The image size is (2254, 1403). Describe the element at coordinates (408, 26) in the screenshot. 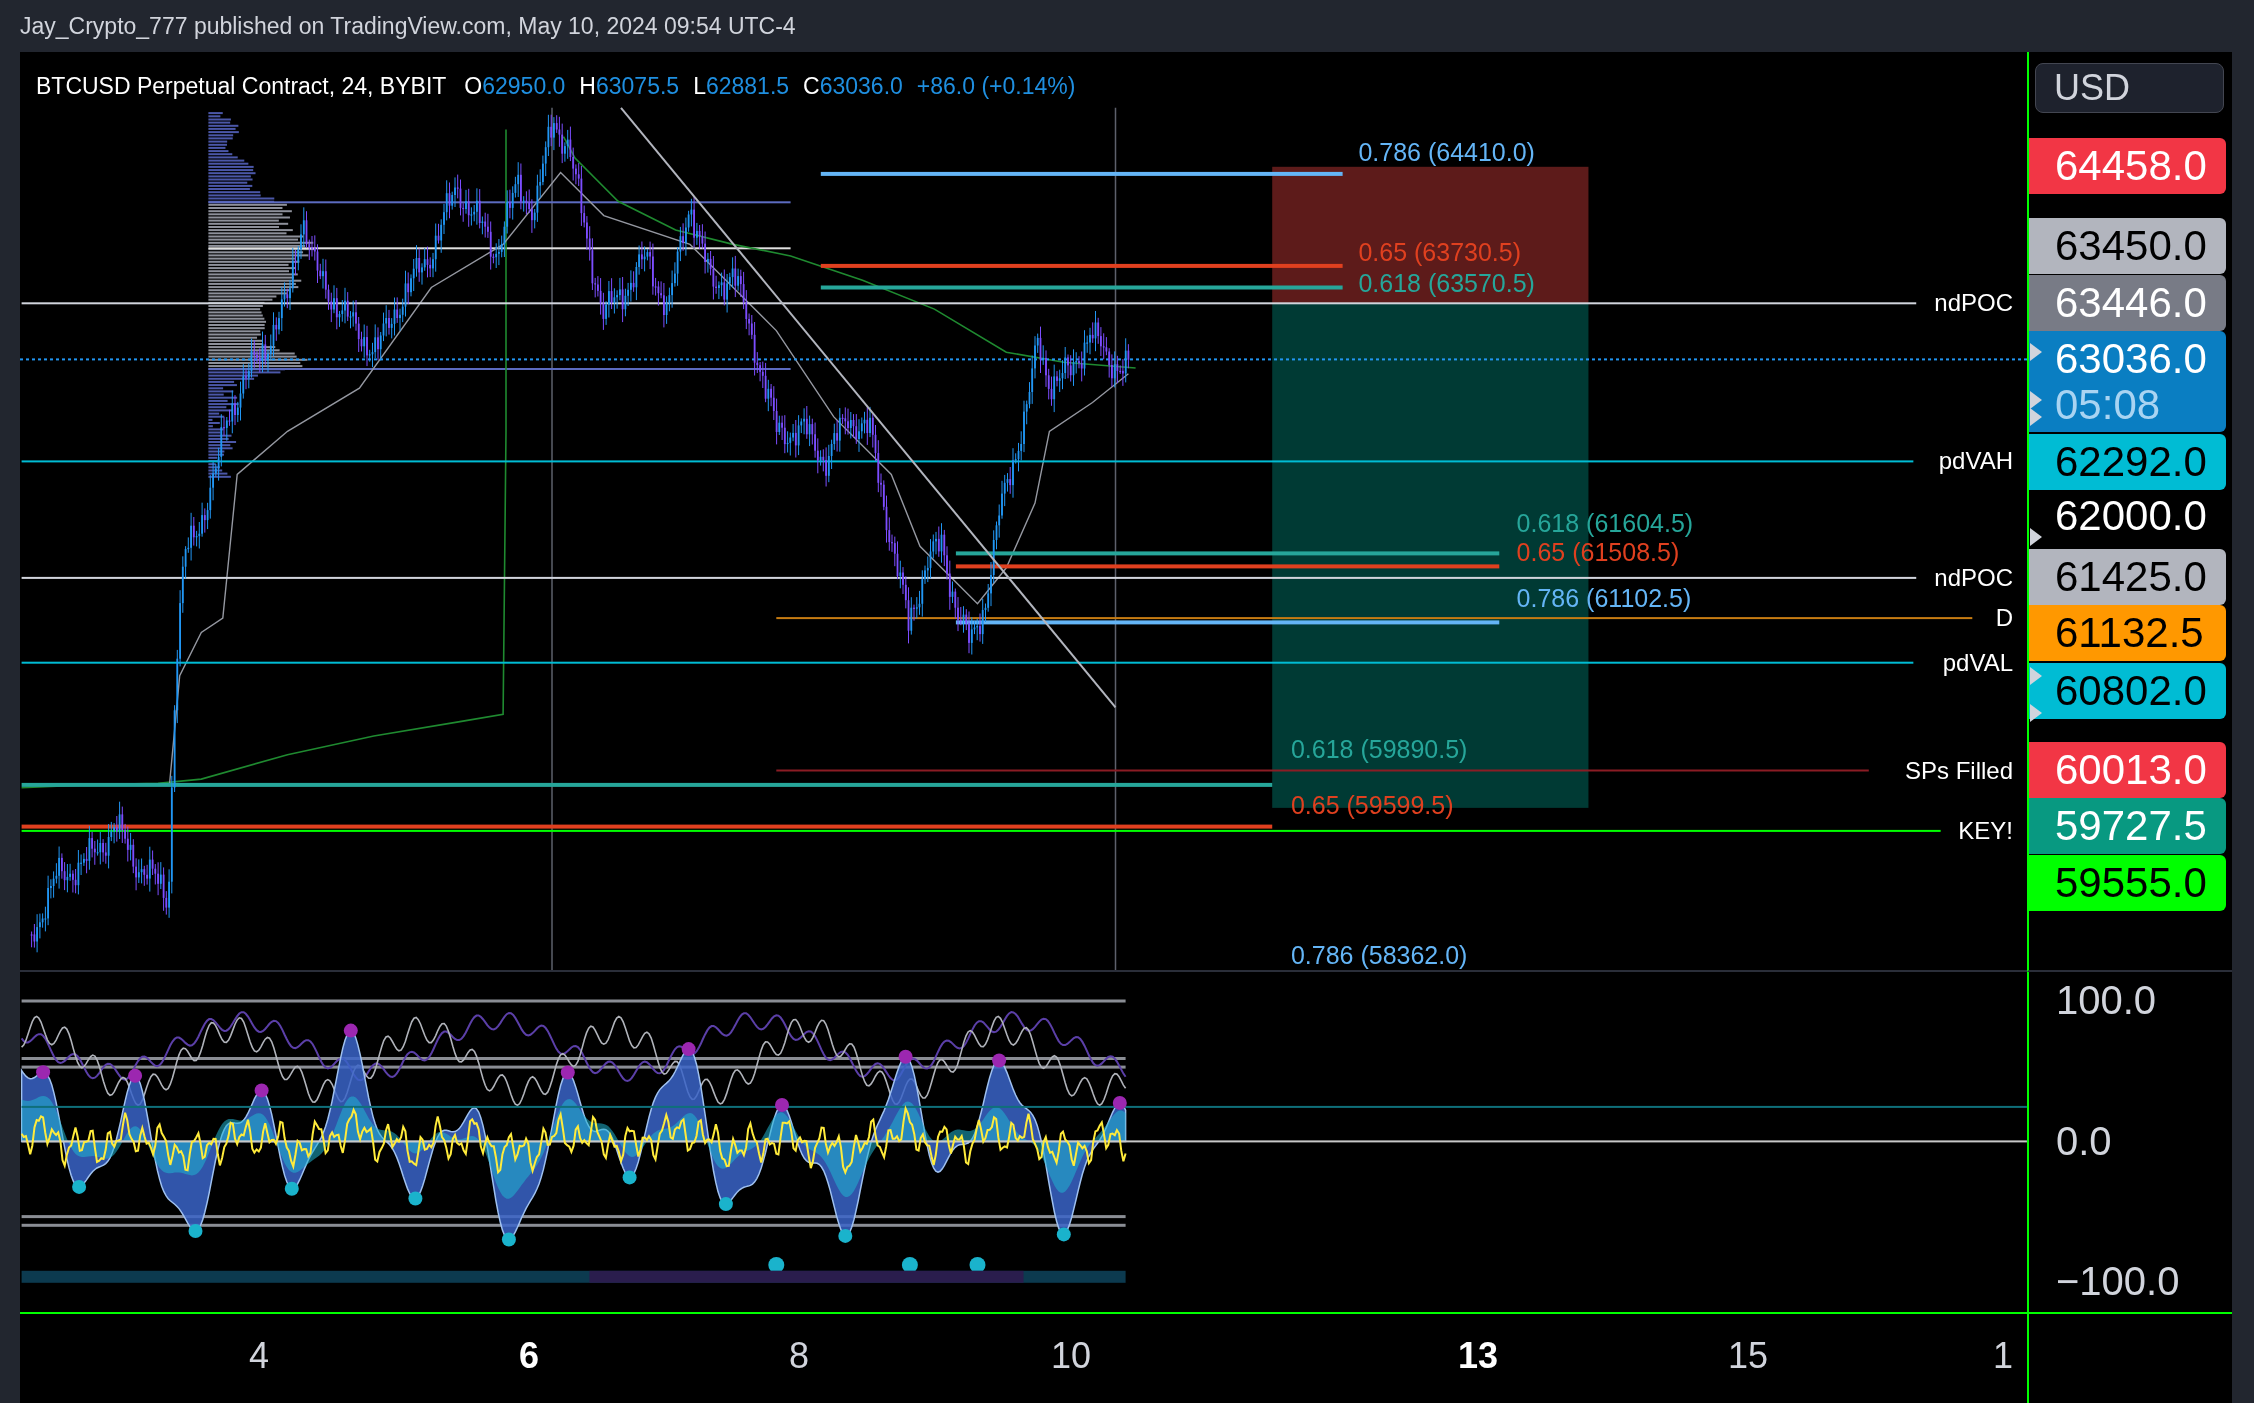

I see `publisher-line: Jay_Crypto_777 published on TradingView.com, May 10, 2024 09:54 UTC-4` at that location.